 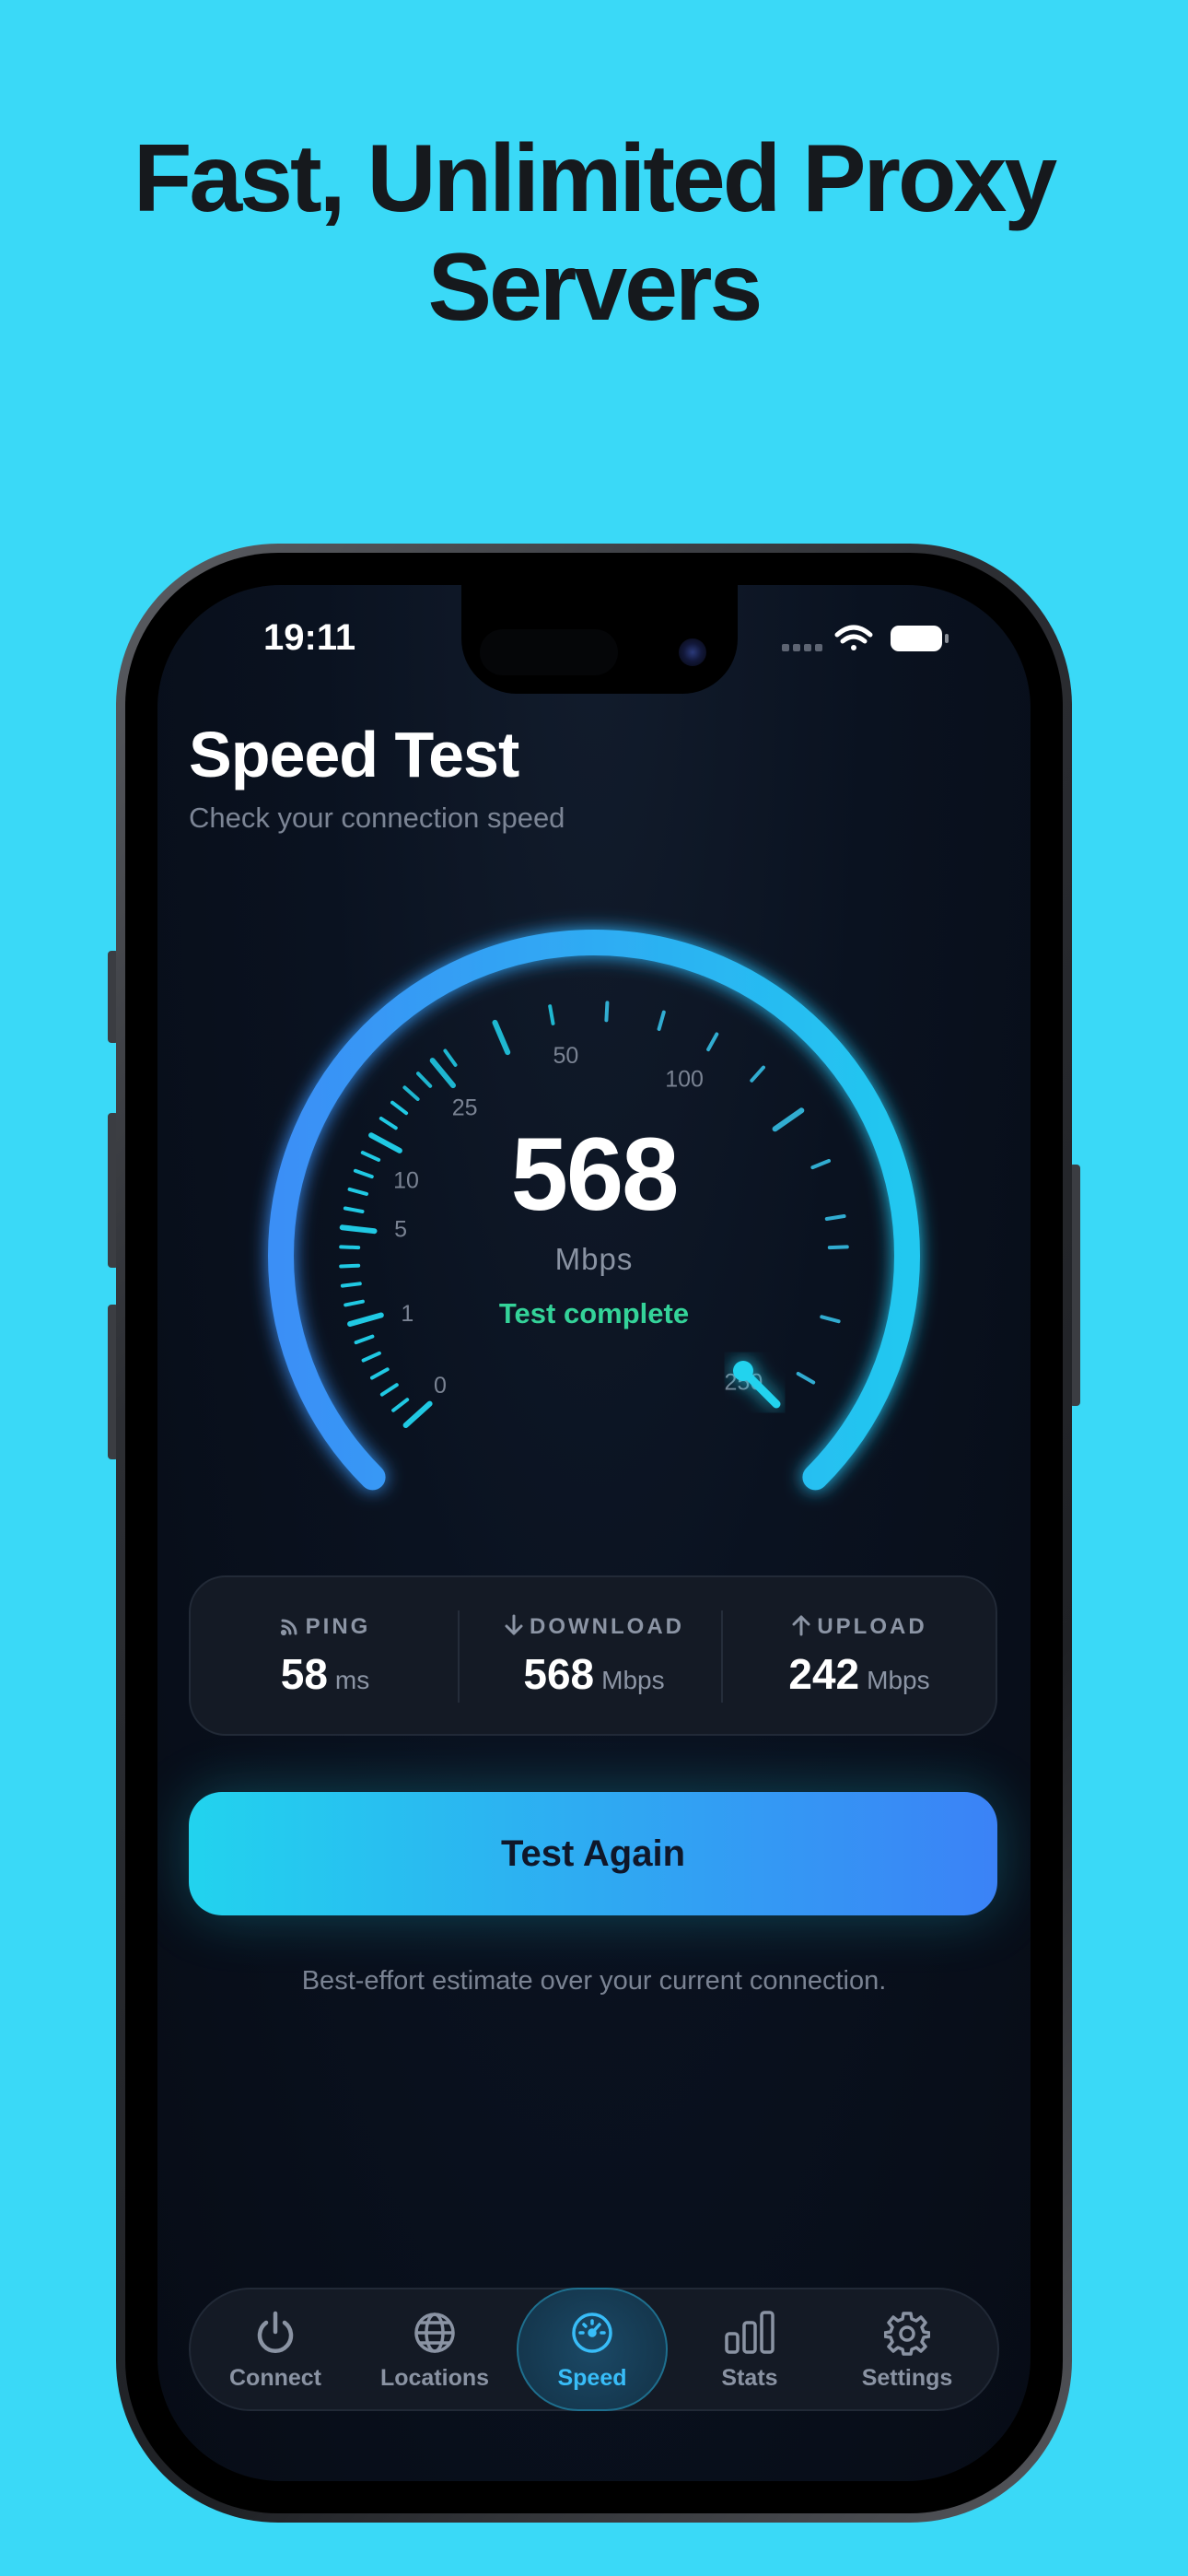 I want to click on stat-ping-label: PING, so click(x=338, y=1626).